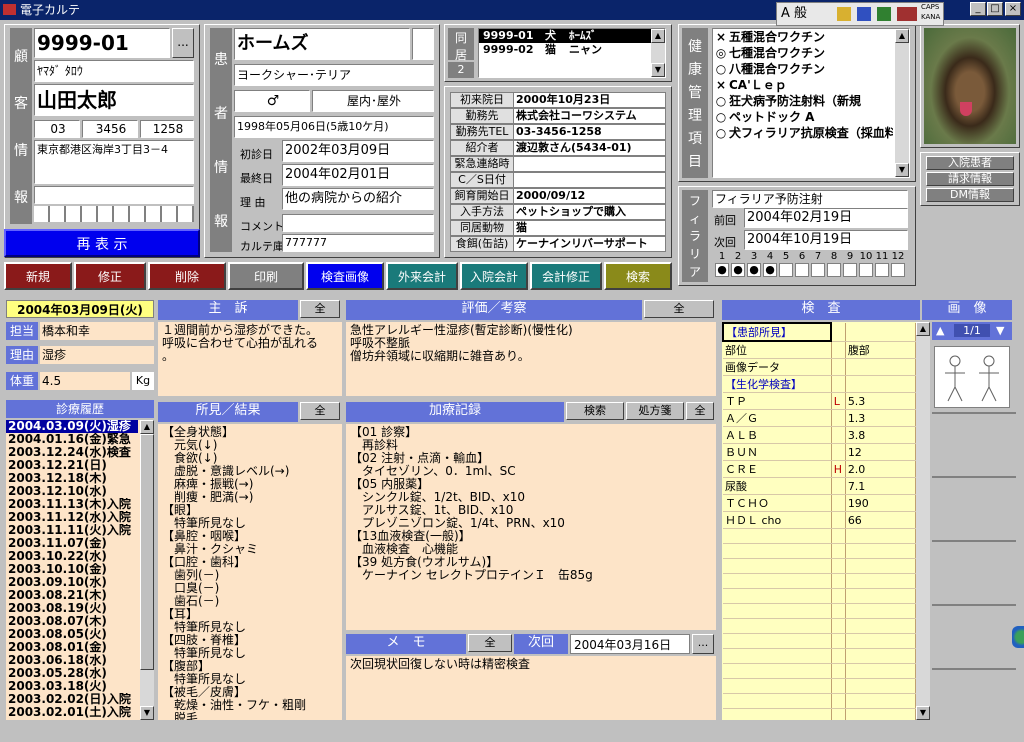  What do you see at coordinates (881, 520) in the screenshot?
I see `exam-value: 66` at bounding box center [881, 520].